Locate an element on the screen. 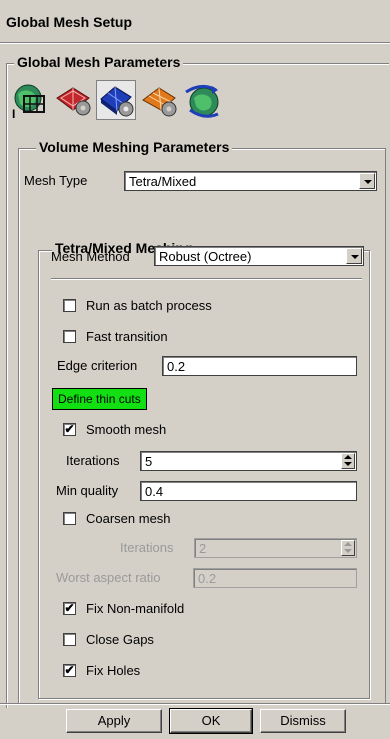  edge-criterion-input: 0.2 is located at coordinates (259, 366).